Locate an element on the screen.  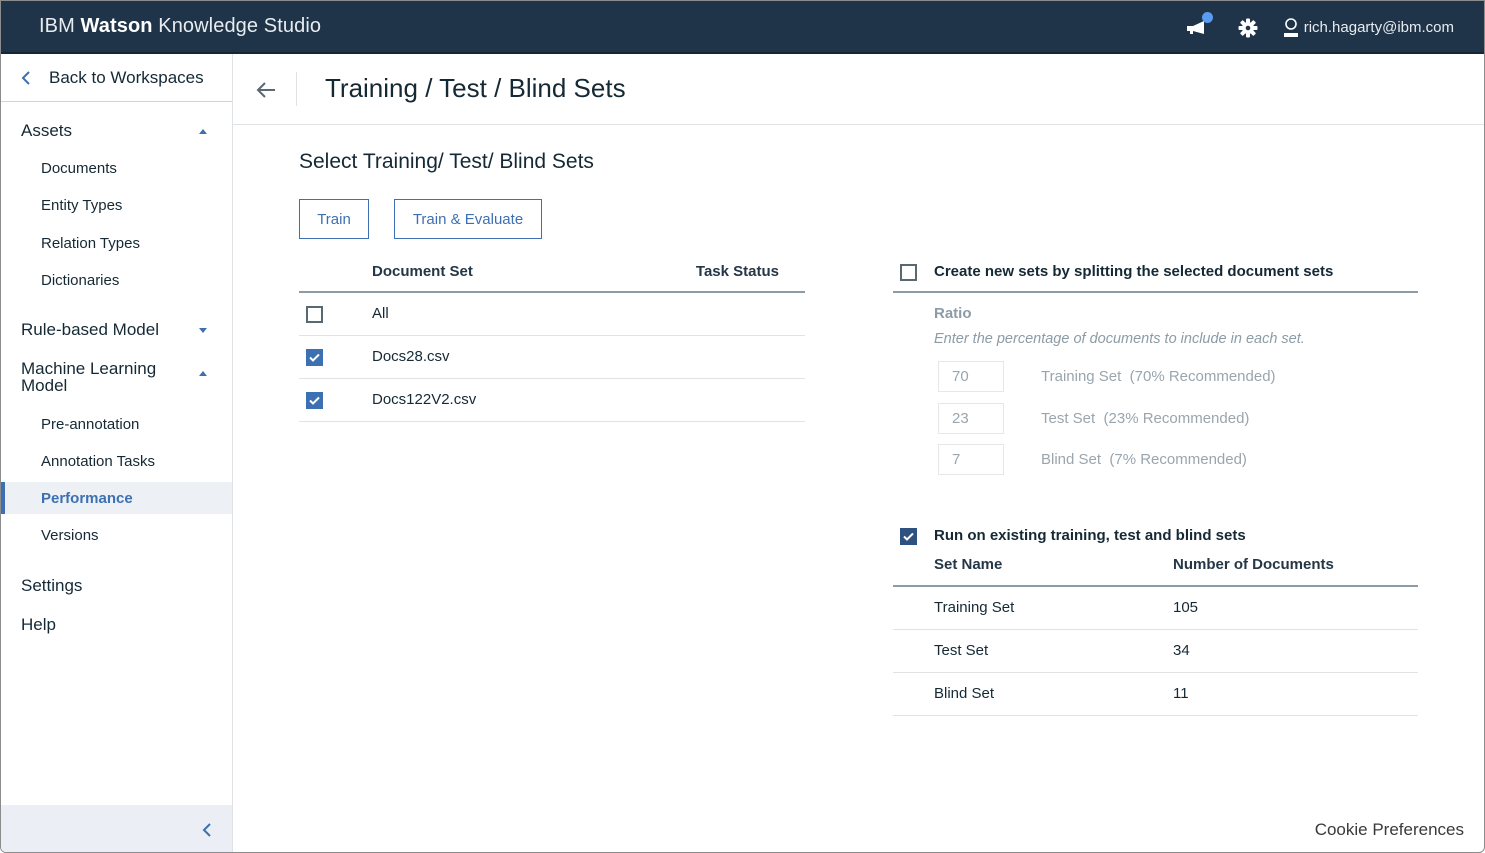
table-row: Training Set 105 is located at coordinates (1155, 608).